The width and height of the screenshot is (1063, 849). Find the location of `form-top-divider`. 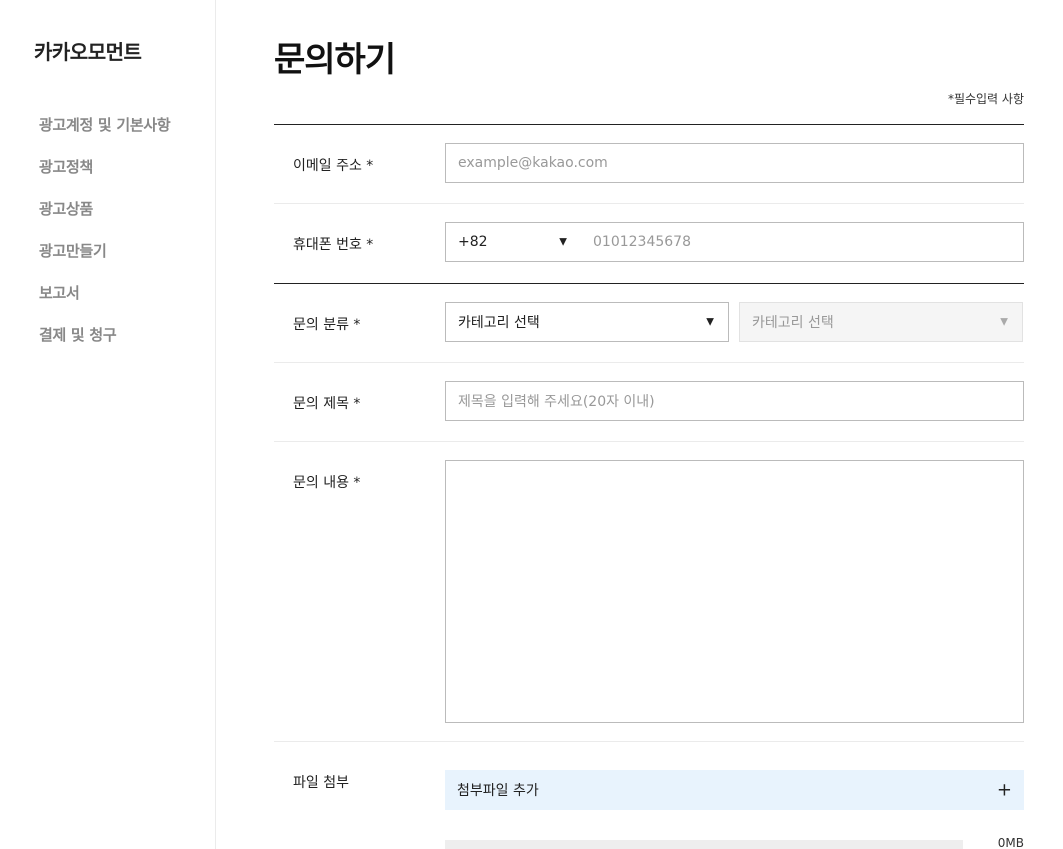

form-top-divider is located at coordinates (649, 124).